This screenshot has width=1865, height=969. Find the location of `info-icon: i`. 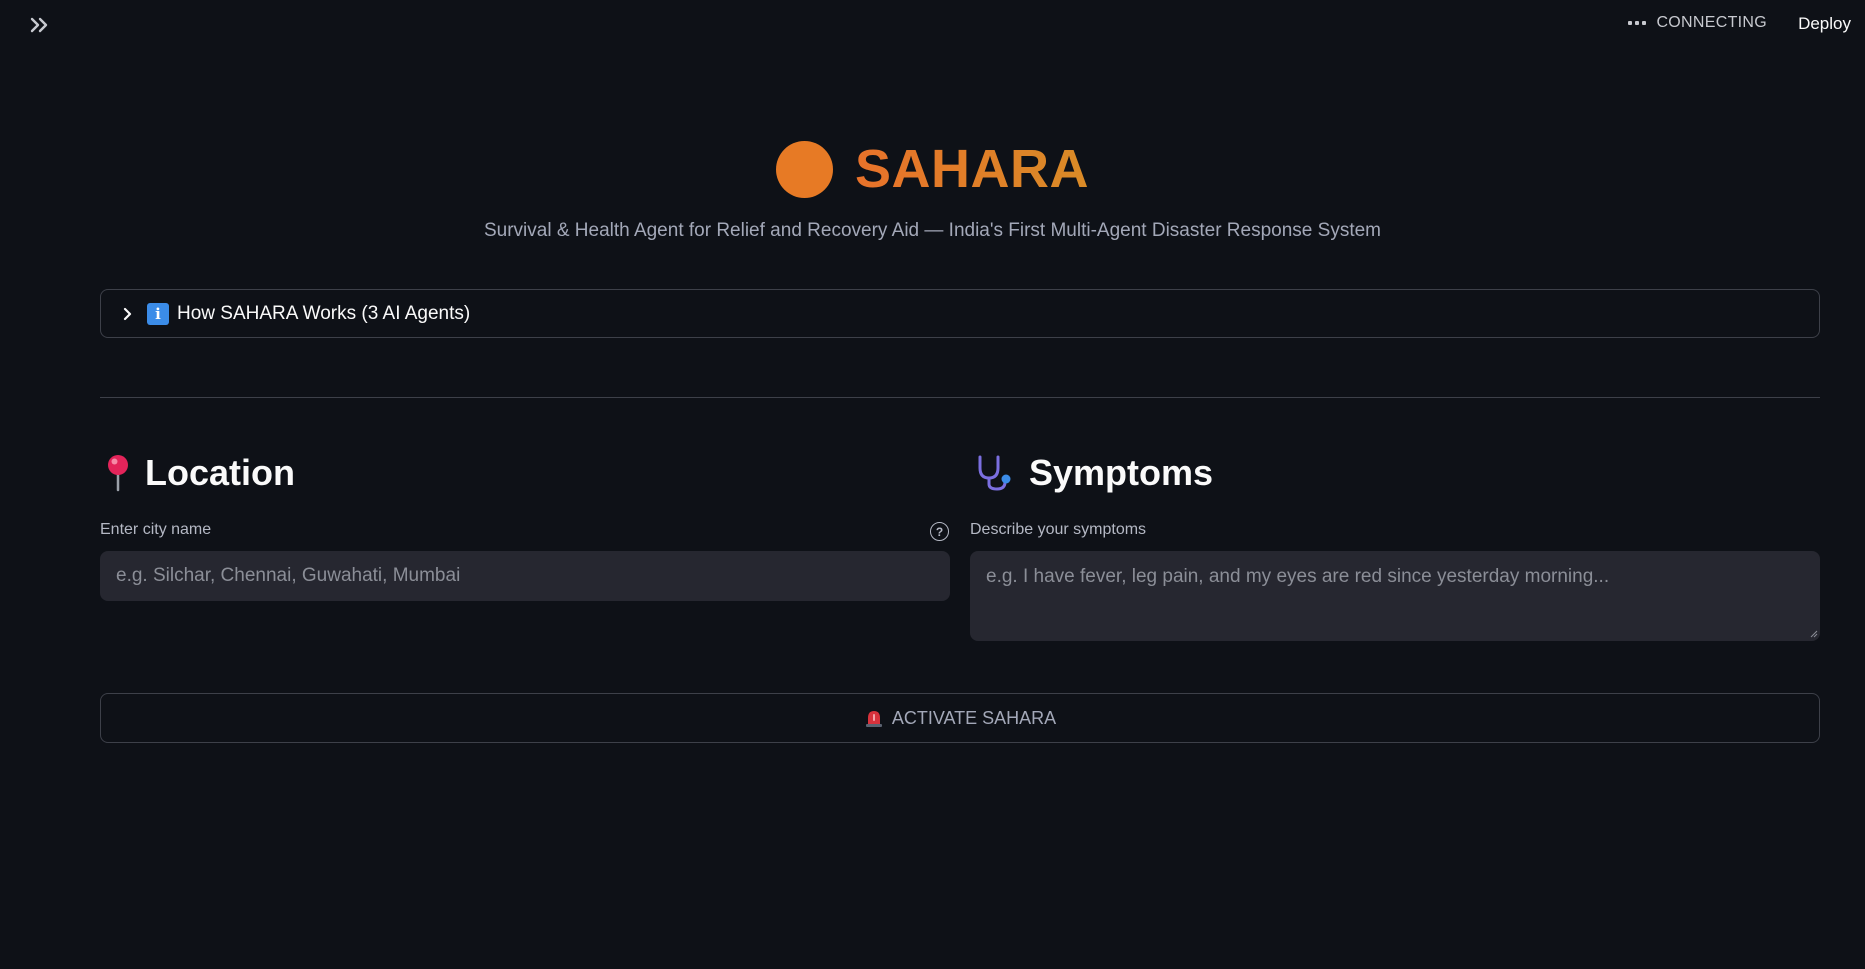

info-icon: i is located at coordinates (158, 313).